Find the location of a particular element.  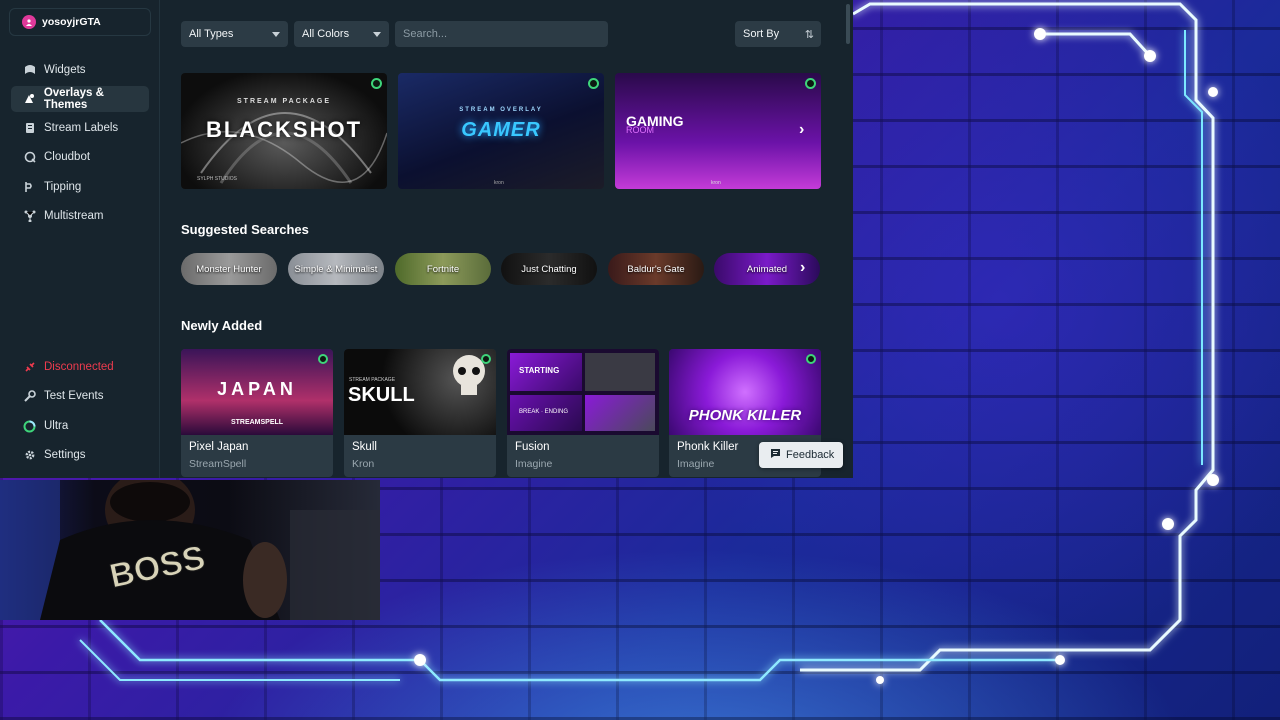

type-filter-select: All Types is located at coordinates (234, 34).